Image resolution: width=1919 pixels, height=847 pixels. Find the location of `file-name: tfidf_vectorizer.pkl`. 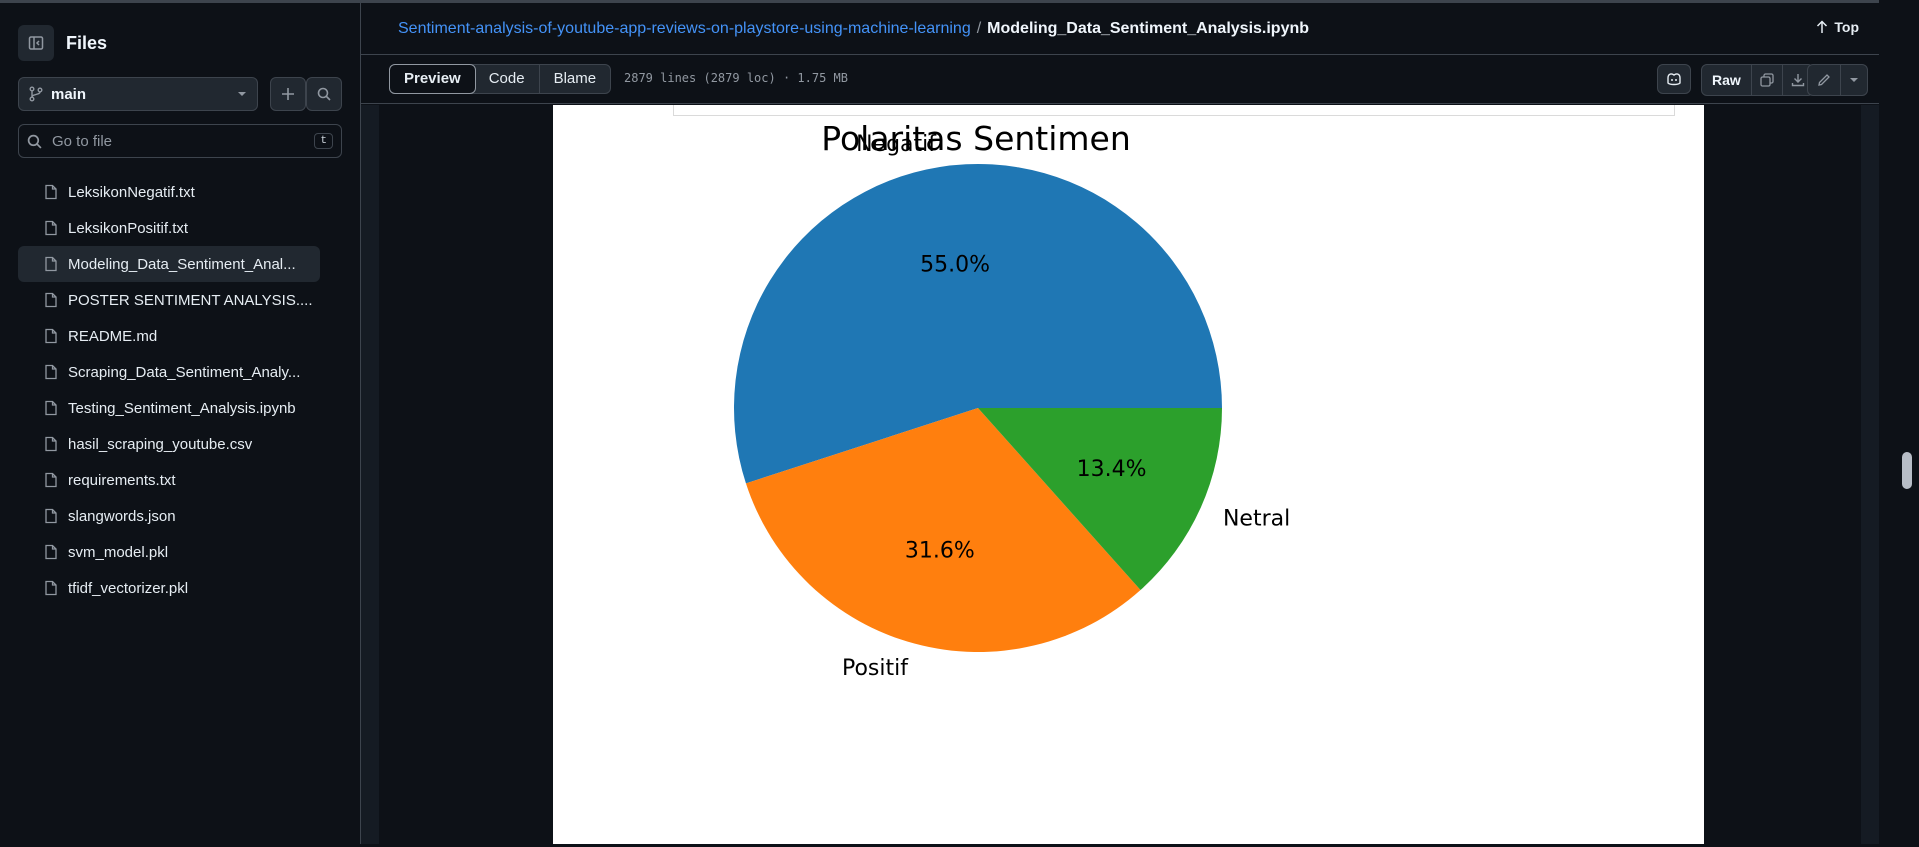

file-name: tfidf_vectorizer.pkl is located at coordinates (128, 588).